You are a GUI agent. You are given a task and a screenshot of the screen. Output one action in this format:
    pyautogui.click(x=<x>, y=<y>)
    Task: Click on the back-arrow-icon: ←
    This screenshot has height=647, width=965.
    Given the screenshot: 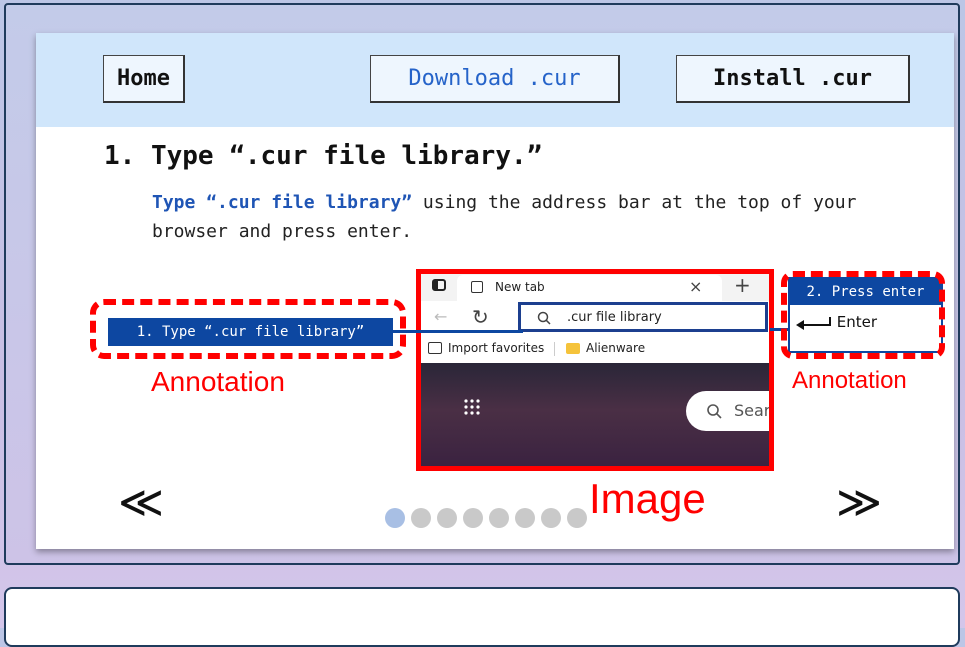 What is the action you would take?
    pyautogui.click(x=441, y=316)
    